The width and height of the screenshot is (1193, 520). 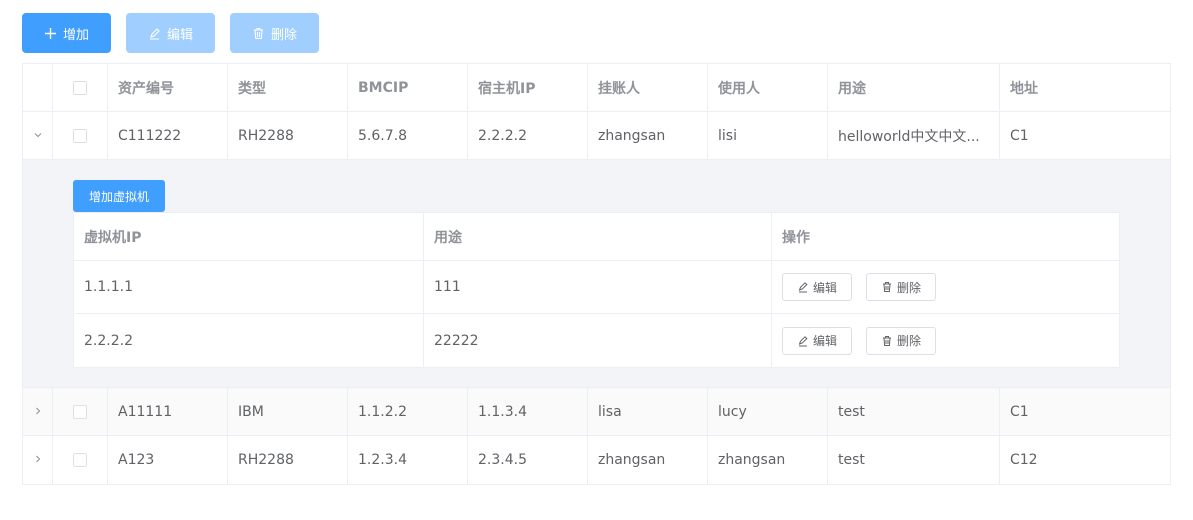 I want to click on delete-button-label: 删除, so click(x=283, y=35).